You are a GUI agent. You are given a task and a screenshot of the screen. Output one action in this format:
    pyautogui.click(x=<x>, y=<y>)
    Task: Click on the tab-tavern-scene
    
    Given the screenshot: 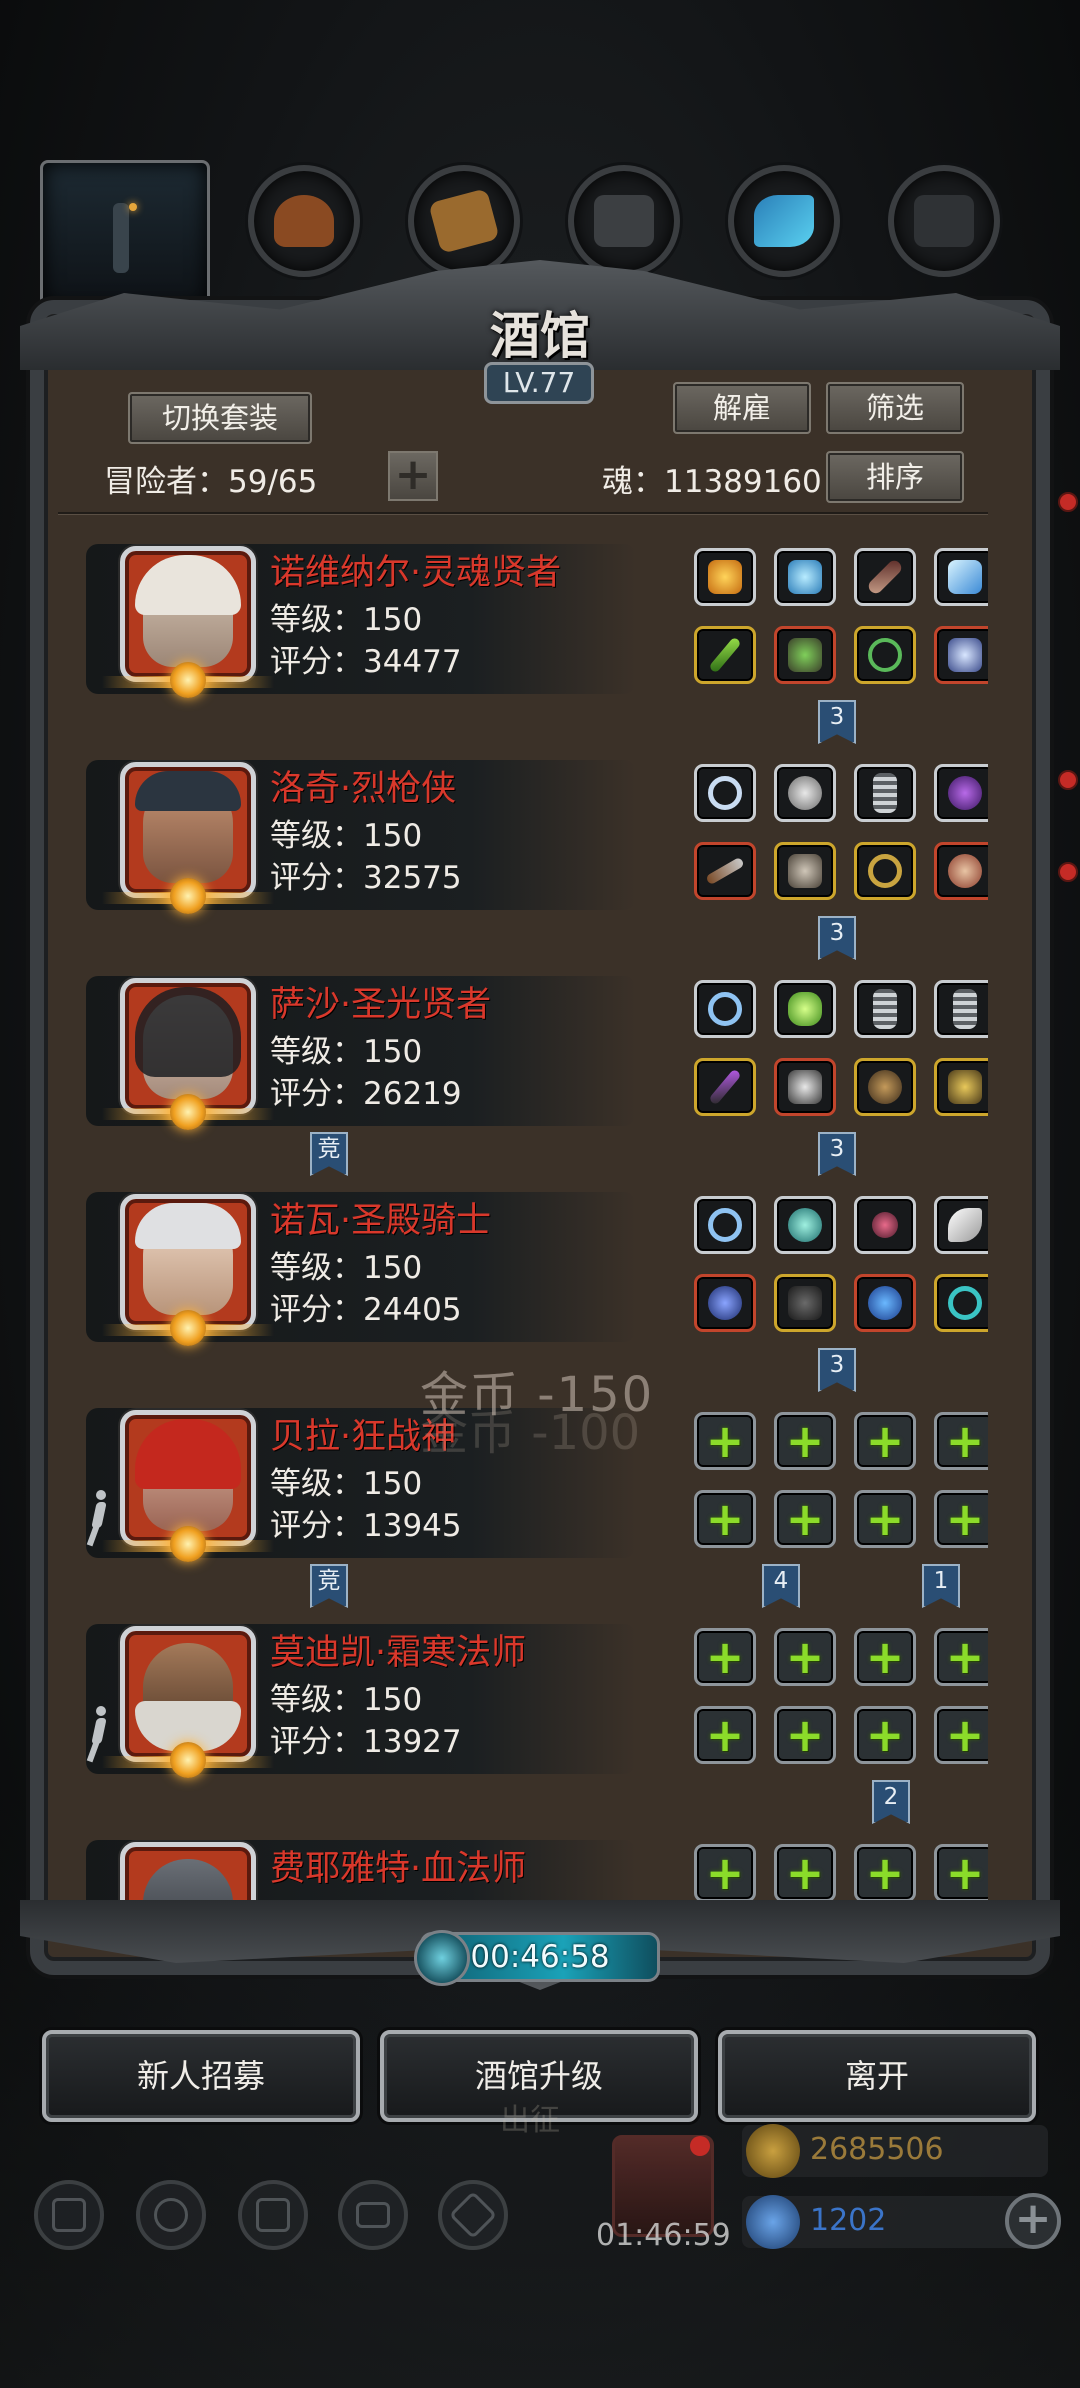 What is the action you would take?
    pyautogui.click(x=125, y=235)
    